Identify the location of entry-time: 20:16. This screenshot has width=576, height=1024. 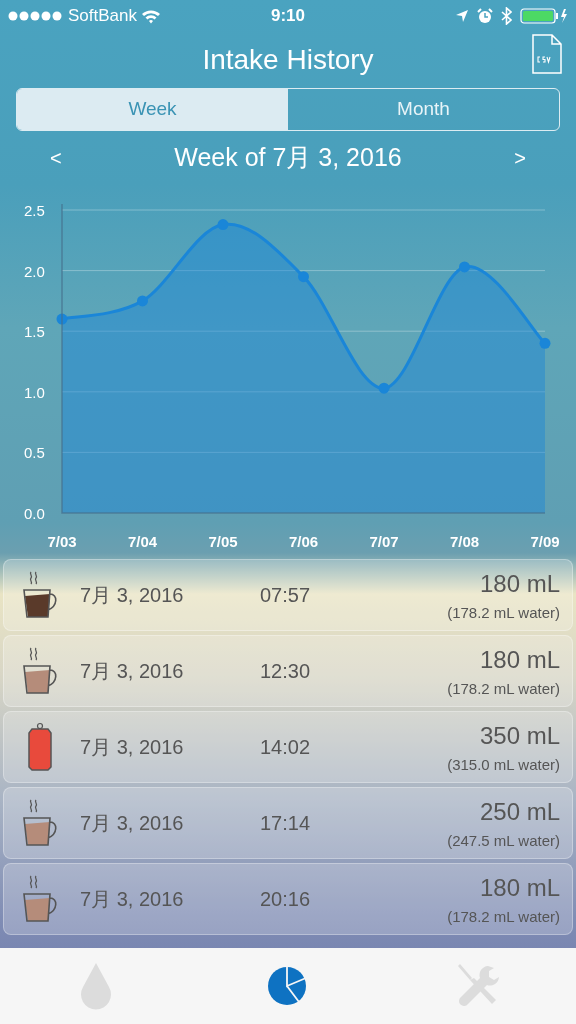
(286, 899).